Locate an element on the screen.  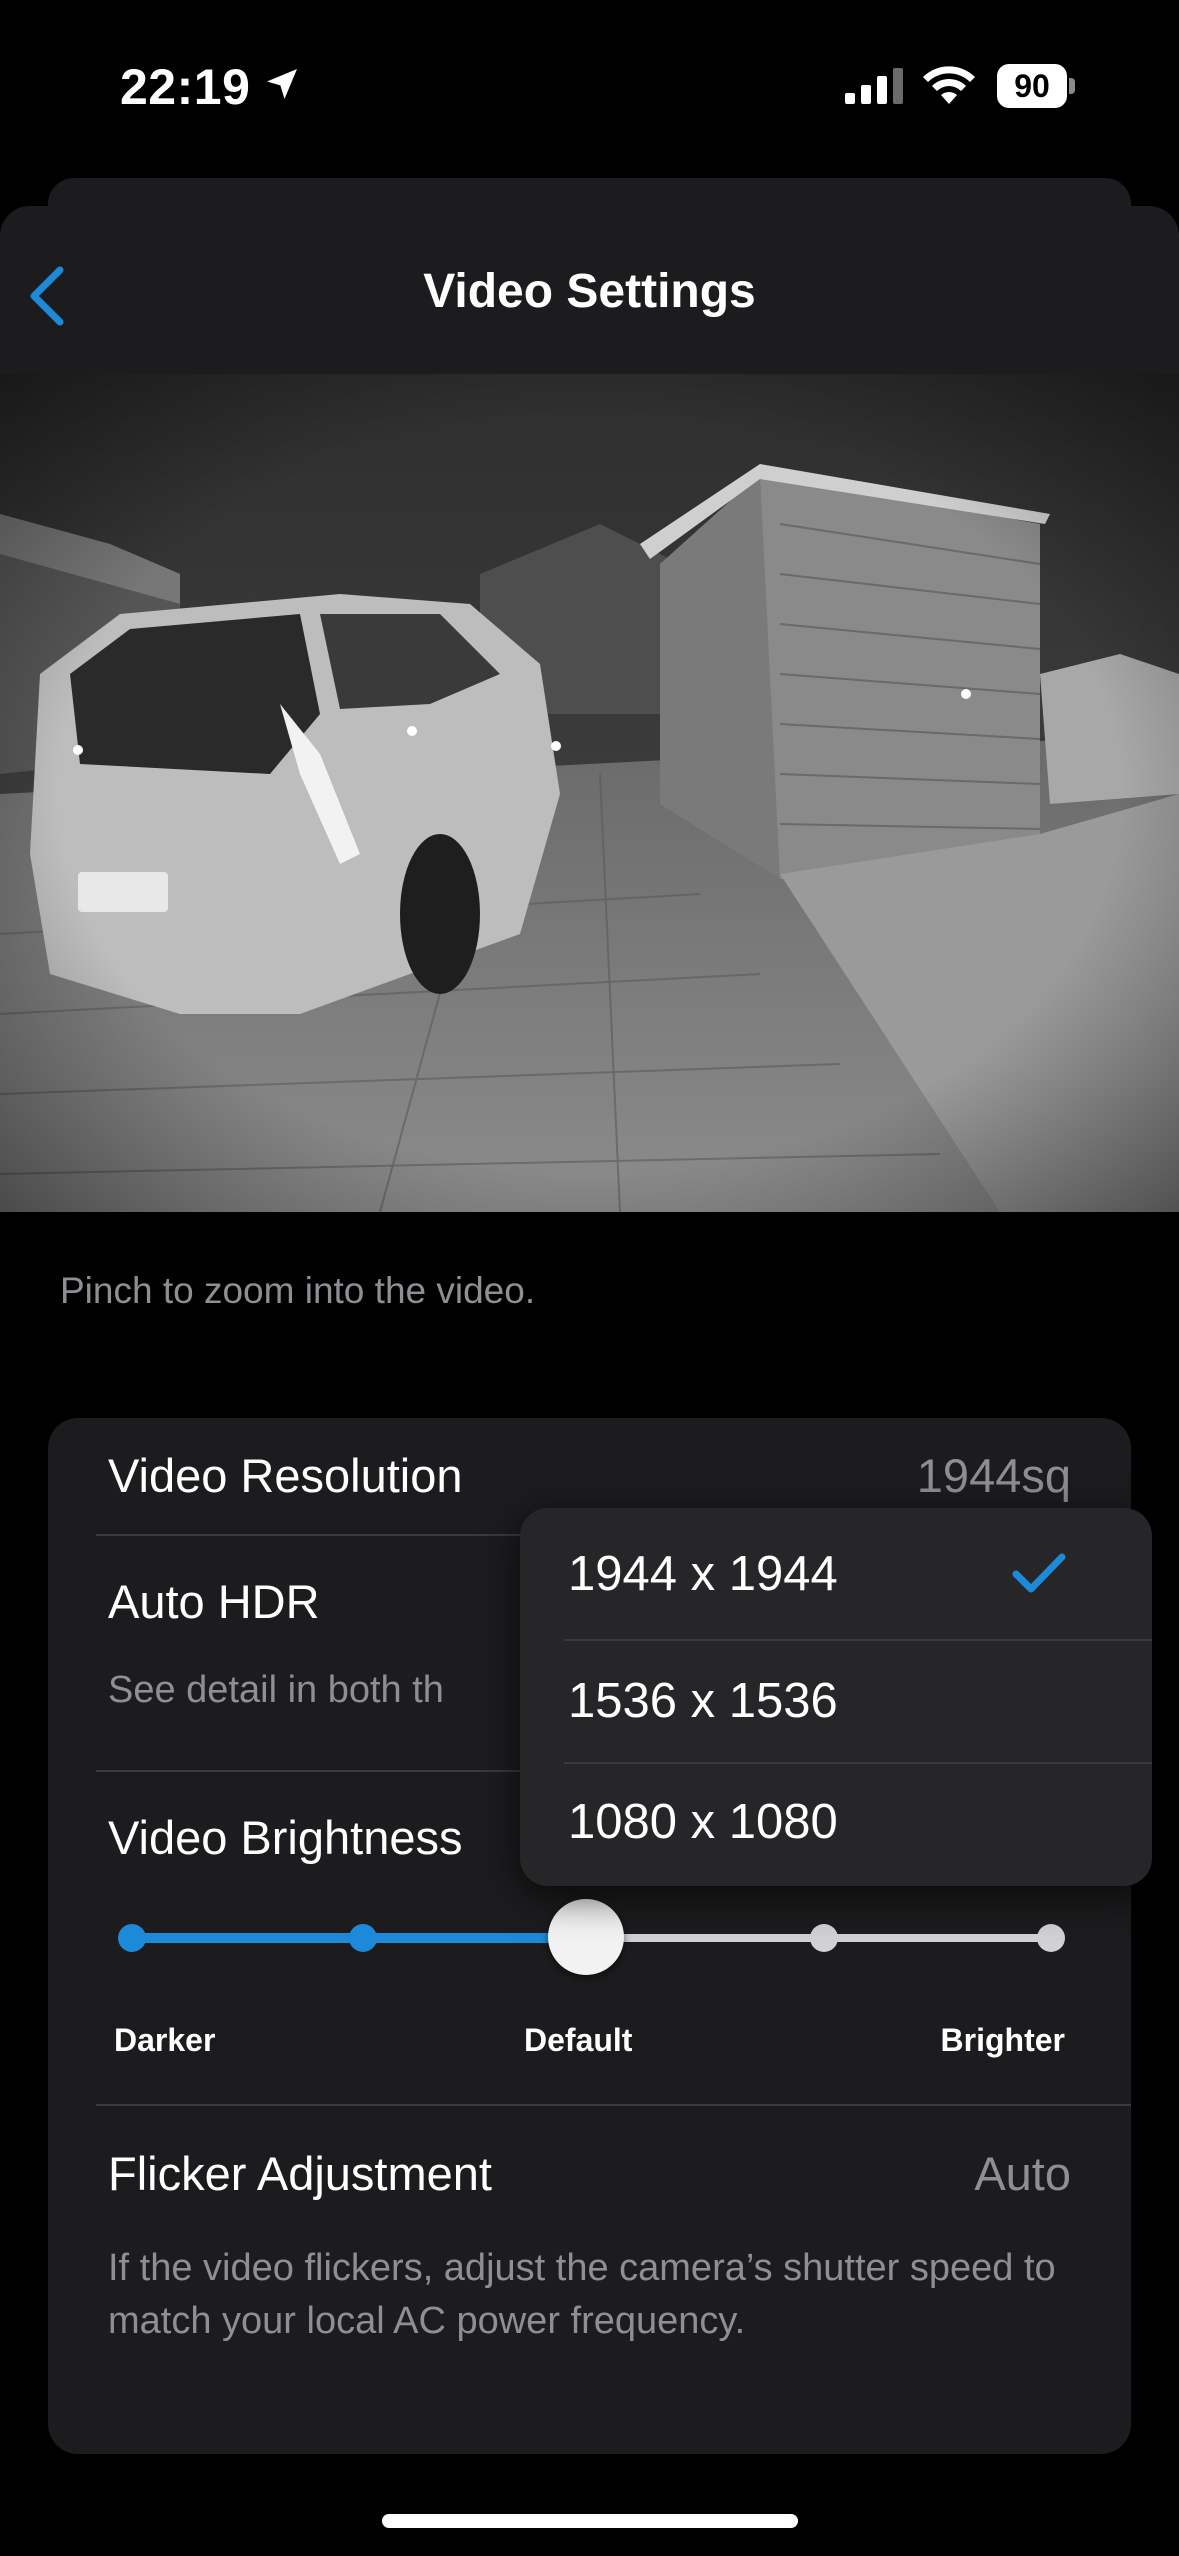
navigation-bar: Video Settings is located at coordinates (589, 290).